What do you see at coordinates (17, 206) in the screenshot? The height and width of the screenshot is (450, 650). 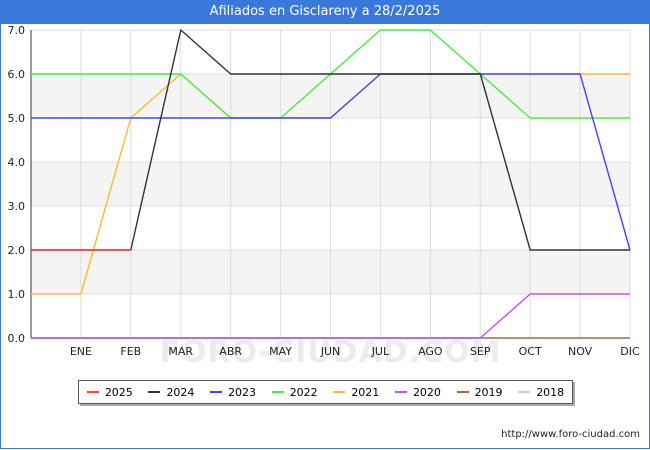 I see `y-tick-label: 3.0` at bounding box center [17, 206].